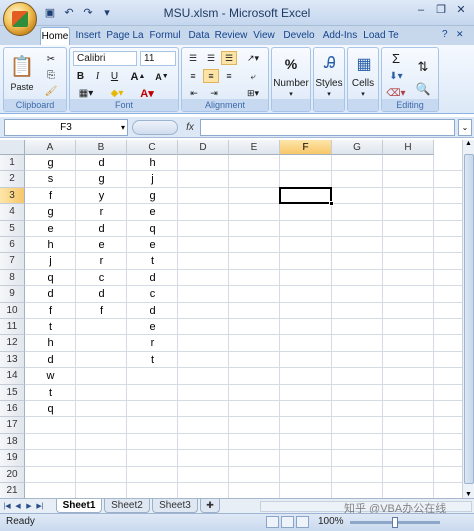 This screenshot has height=531, width=474. Describe the element at coordinates (12, 310) in the screenshot. I see `row-header: 10` at that location.